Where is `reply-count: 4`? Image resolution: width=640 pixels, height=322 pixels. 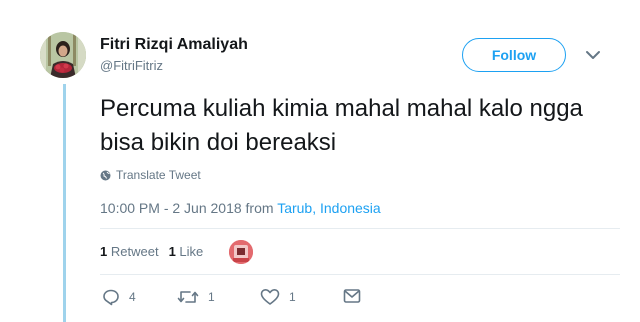 reply-count: 4 is located at coordinates (132, 297).